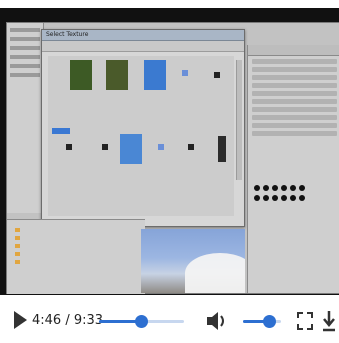 This screenshot has height=343, width=339. I want to click on scene-cloud, so click(215, 273).